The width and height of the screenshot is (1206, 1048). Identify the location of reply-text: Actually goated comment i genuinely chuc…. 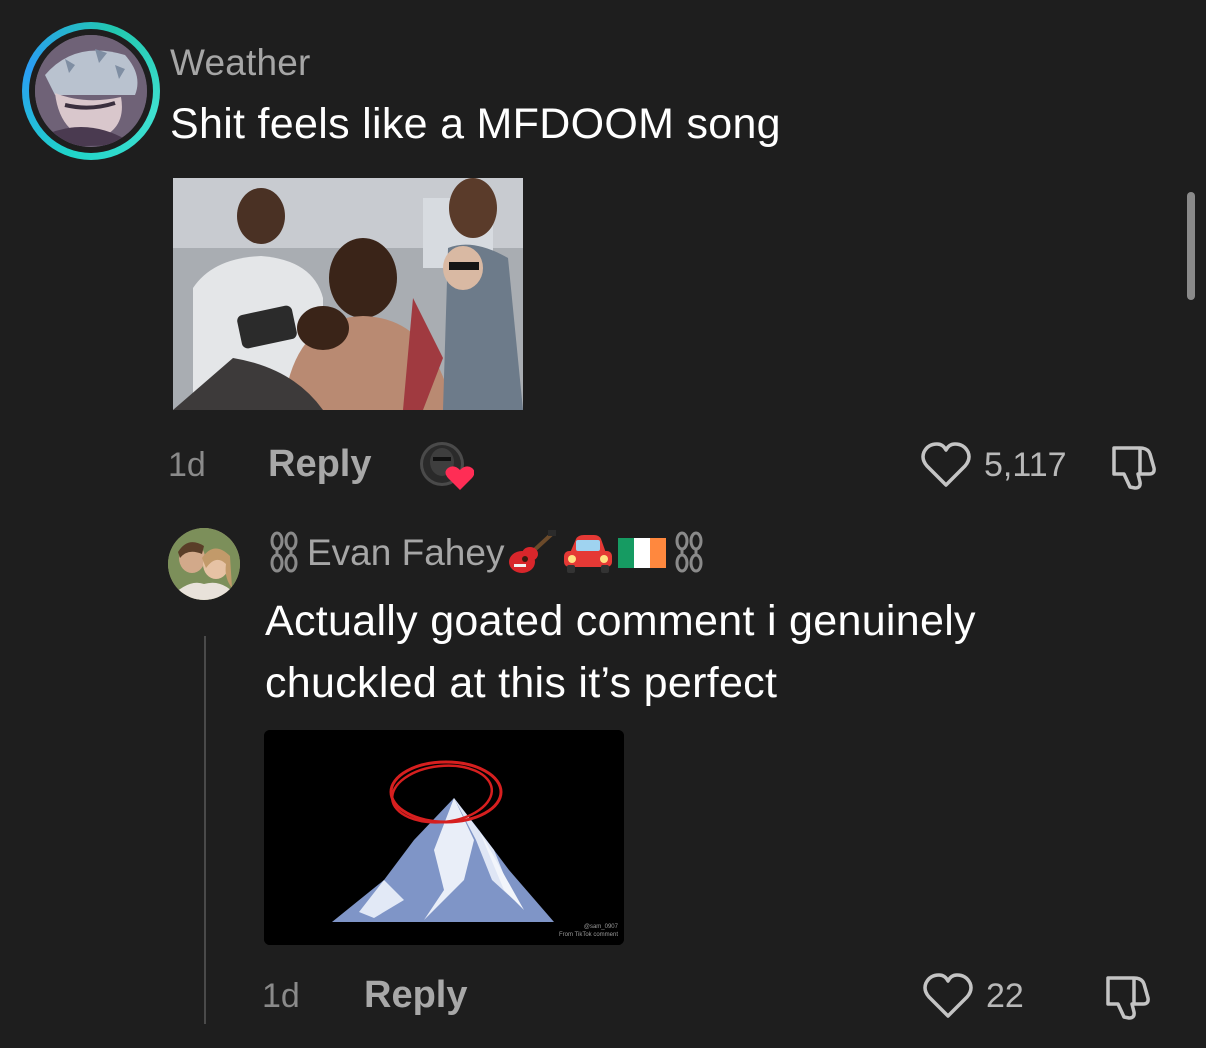
(620, 652).